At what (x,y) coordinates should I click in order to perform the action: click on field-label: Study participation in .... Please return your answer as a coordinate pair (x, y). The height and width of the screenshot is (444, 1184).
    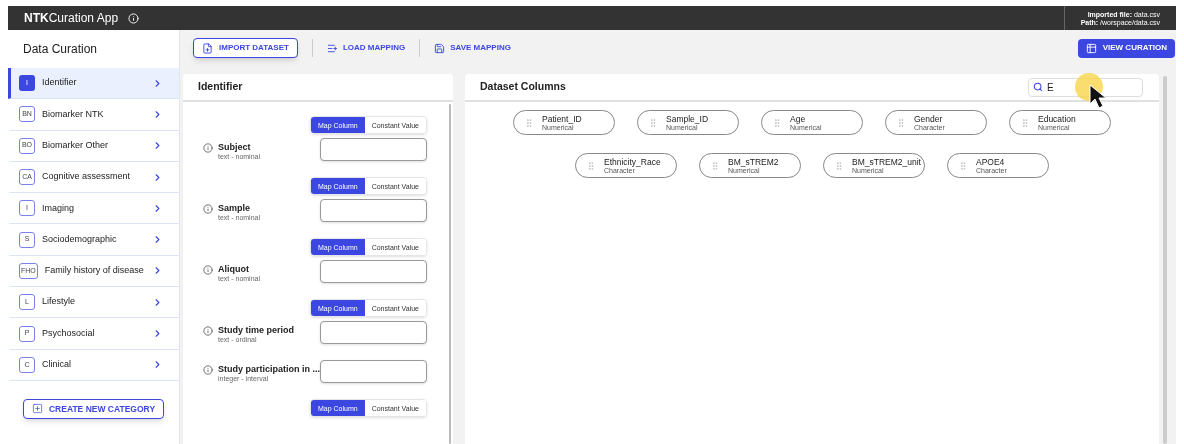
    Looking at the image, I should click on (269, 369).